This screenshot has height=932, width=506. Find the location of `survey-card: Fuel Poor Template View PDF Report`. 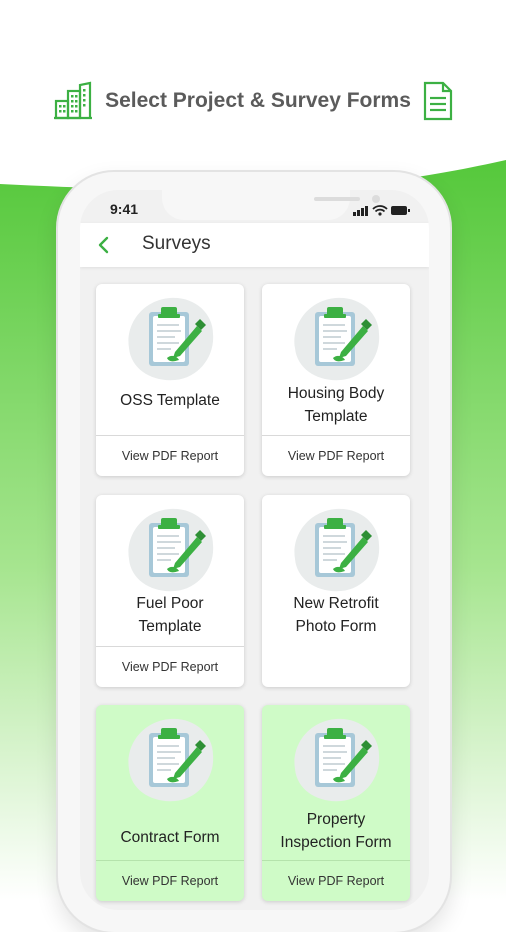

survey-card: Fuel Poor Template View PDF Report is located at coordinates (170, 591).